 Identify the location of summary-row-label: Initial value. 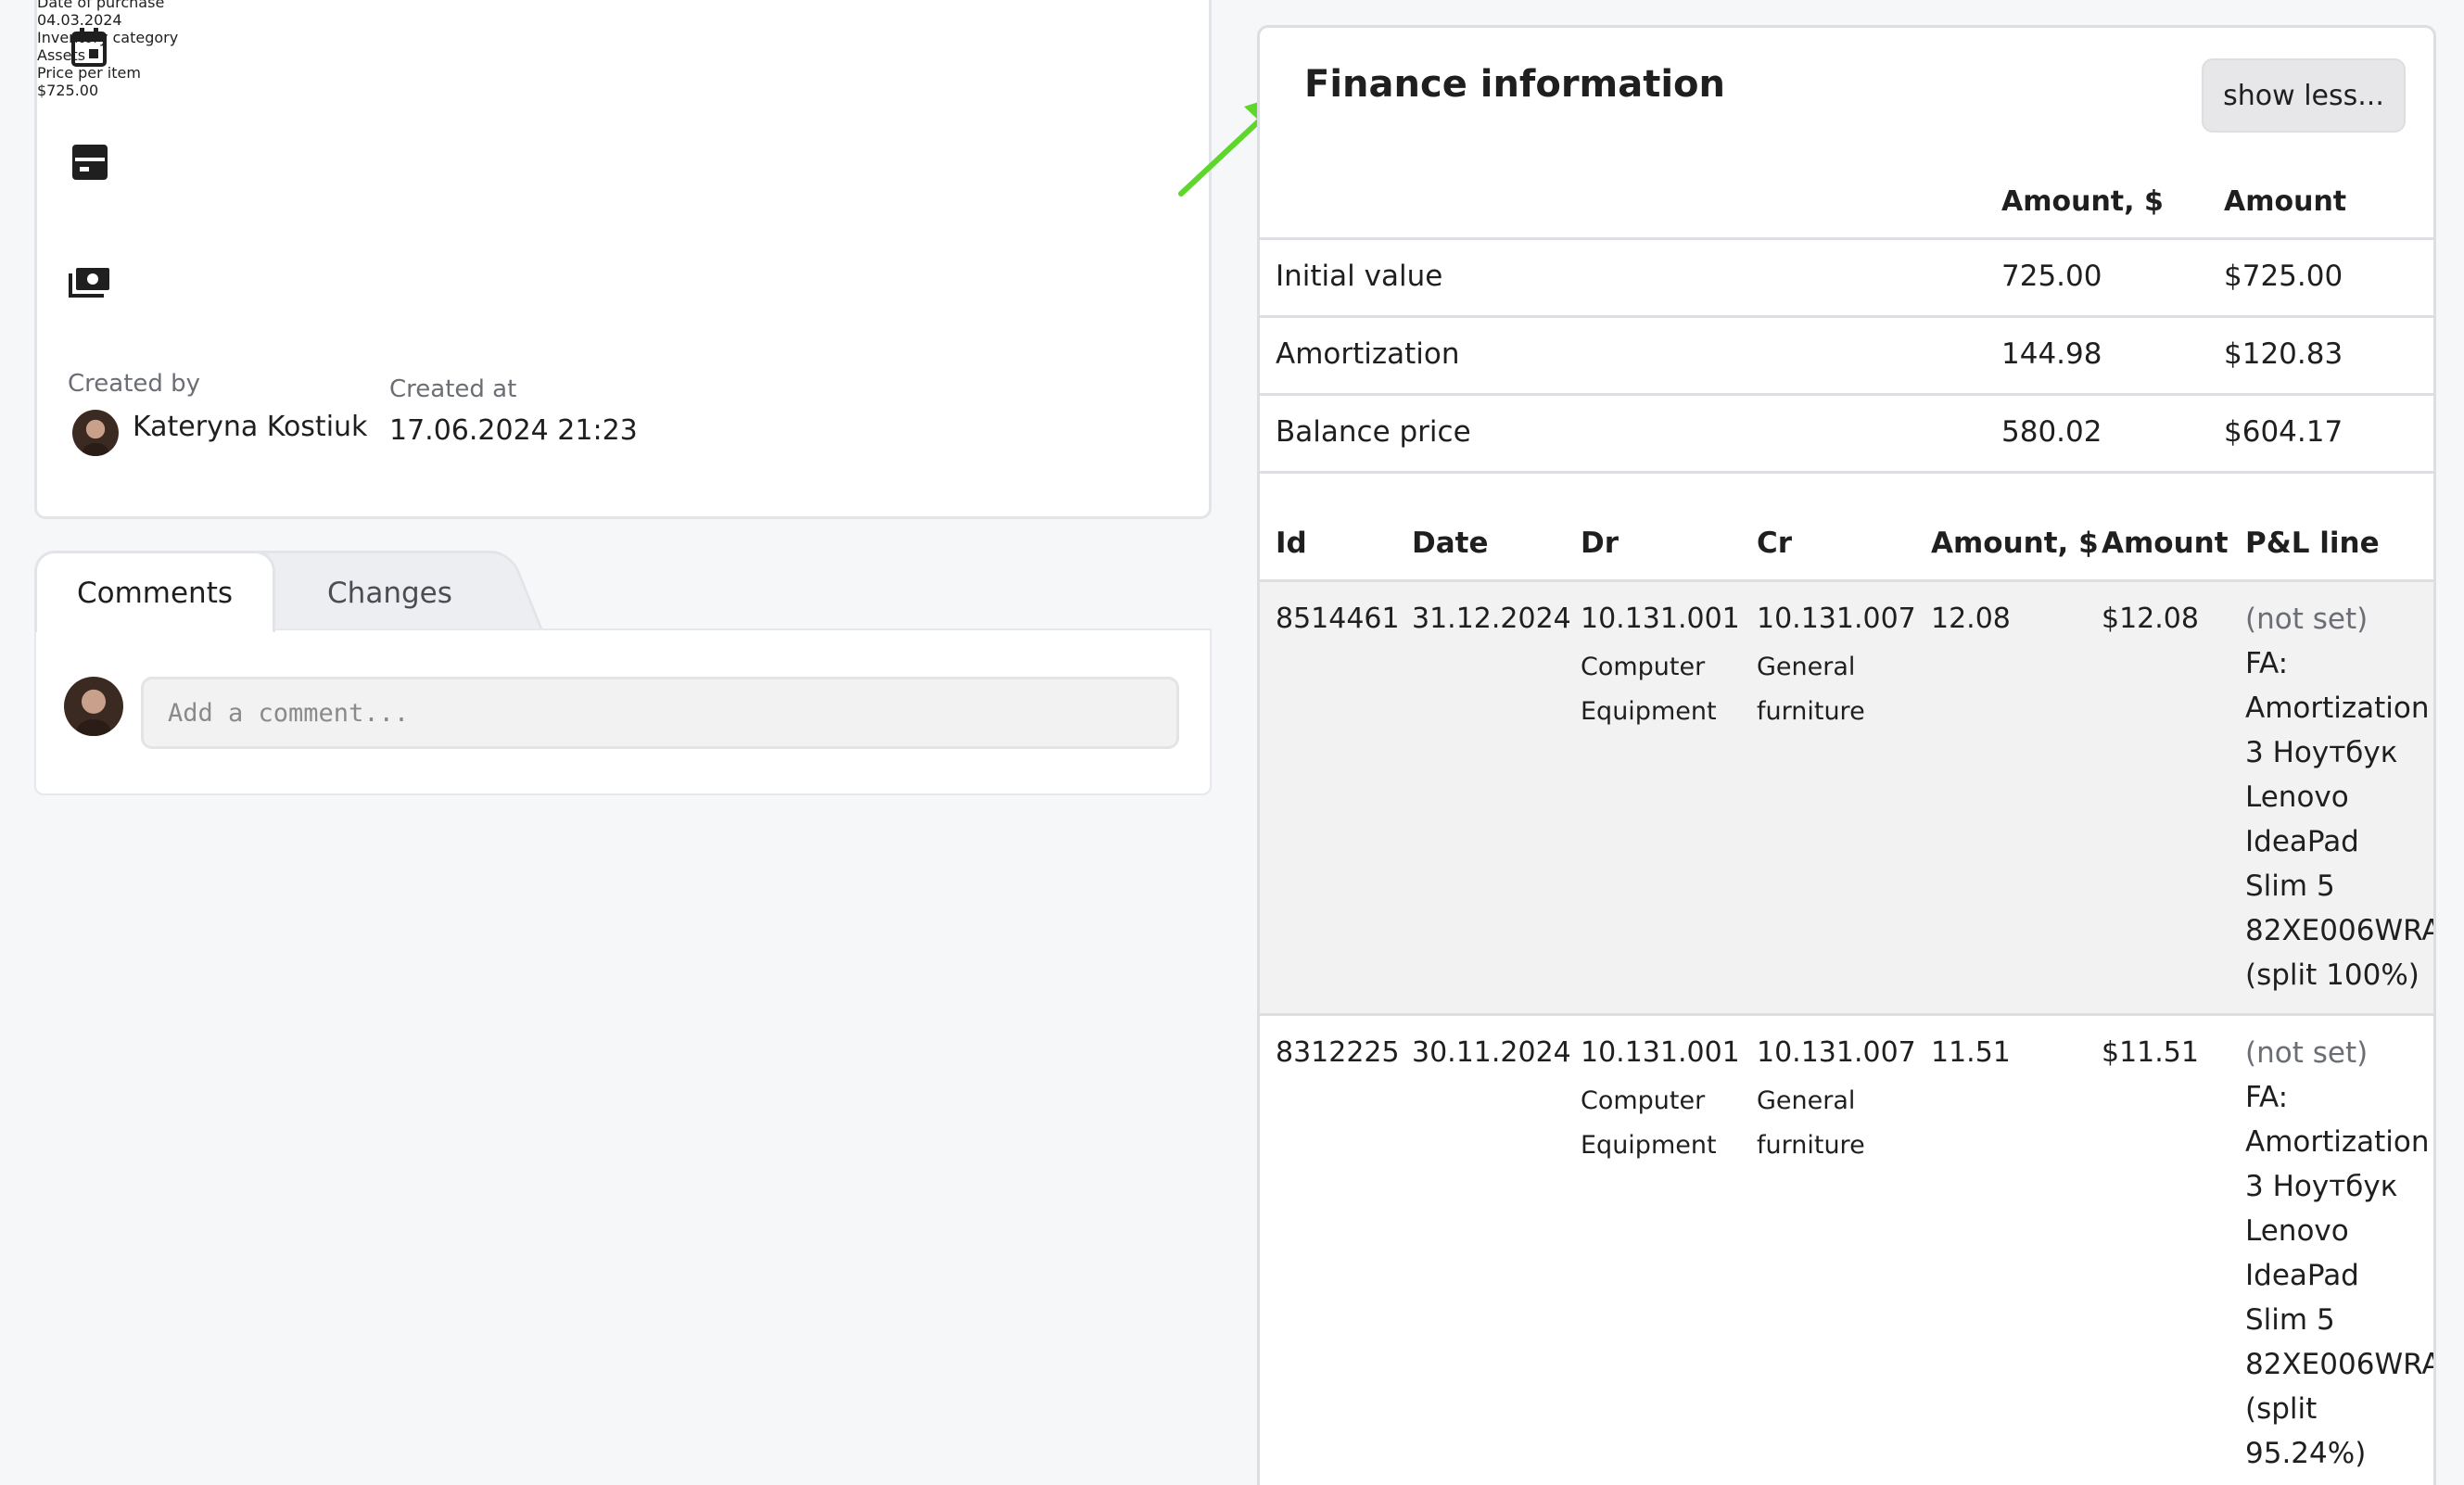
(1359, 277).